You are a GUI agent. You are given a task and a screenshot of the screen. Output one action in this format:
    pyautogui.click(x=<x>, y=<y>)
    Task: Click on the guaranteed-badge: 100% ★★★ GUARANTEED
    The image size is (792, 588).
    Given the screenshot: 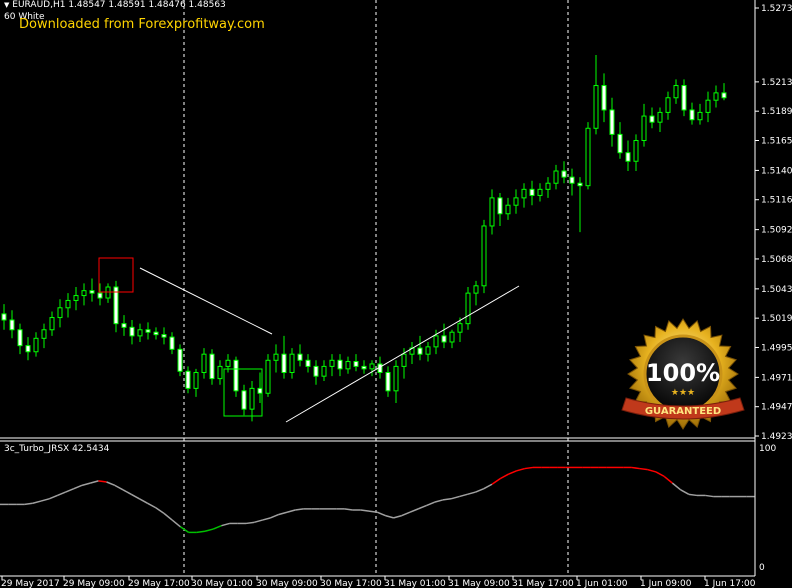 What is the action you would take?
    pyautogui.click(x=683, y=379)
    